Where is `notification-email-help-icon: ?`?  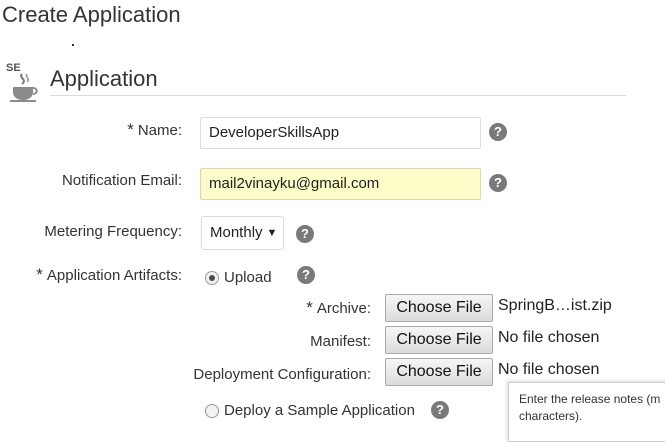 notification-email-help-icon: ? is located at coordinates (498, 183).